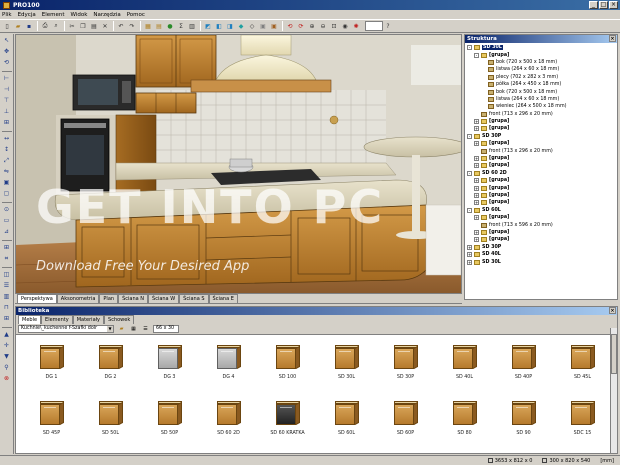 This screenshot has width=620, height=465. Describe the element at coordinates (542, 224) in the screenshot. I see `tree-node: front (713 x 596 x 20 mm)` at that location.